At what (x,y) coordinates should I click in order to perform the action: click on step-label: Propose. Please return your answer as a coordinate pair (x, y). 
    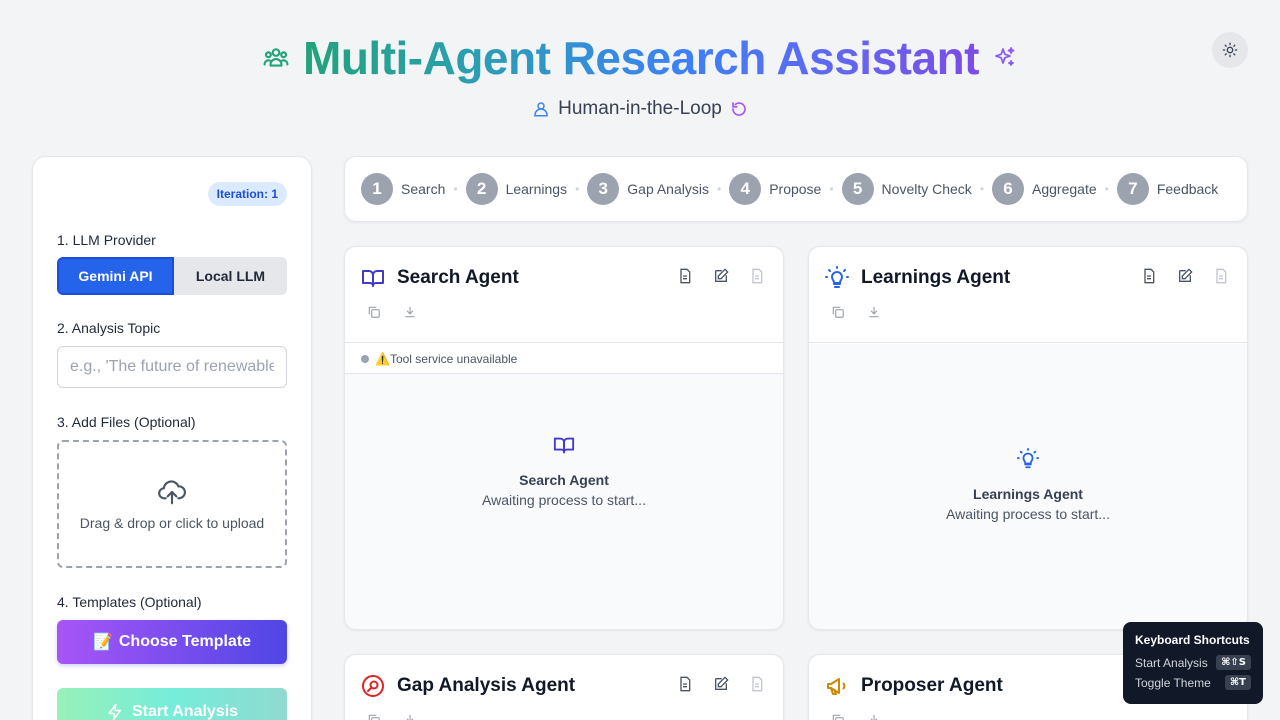
    Looking at the image, I should click on (795, 189).